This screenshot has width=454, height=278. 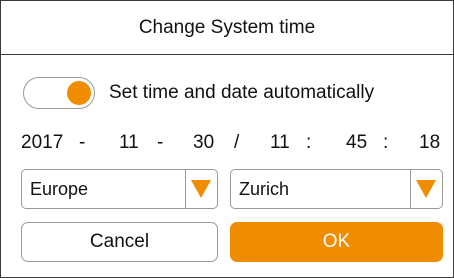 What do you see at coordinates (42, 143) in the screenshot?
I see `year-value: 2017` at bounding box center [42, 143].